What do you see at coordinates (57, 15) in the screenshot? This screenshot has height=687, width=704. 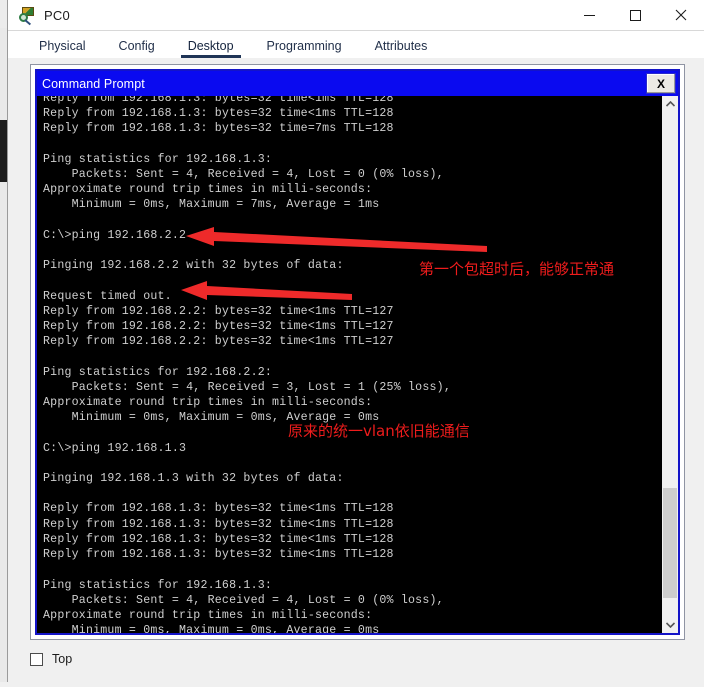 I see `window-title: PC0` at bounding box center [57, 15].